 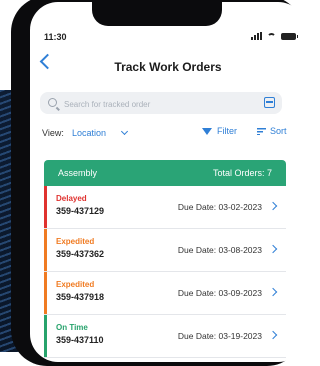 What do you see at coordinates (89, 133) in the screenshot?
I see `view-select: Location` at bounding box center [89, 133].